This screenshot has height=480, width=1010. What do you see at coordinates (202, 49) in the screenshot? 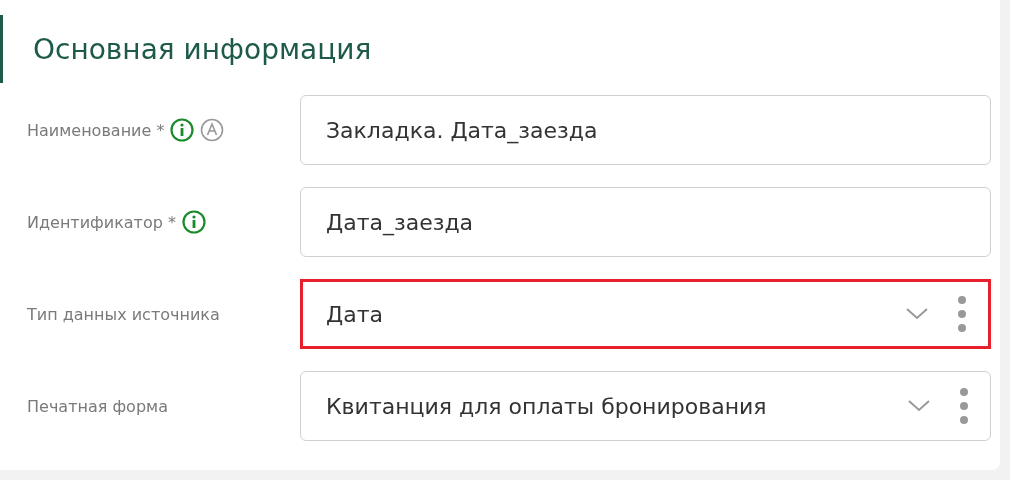
I see `section-title: Основная информация` at bounding box center [202, 49].